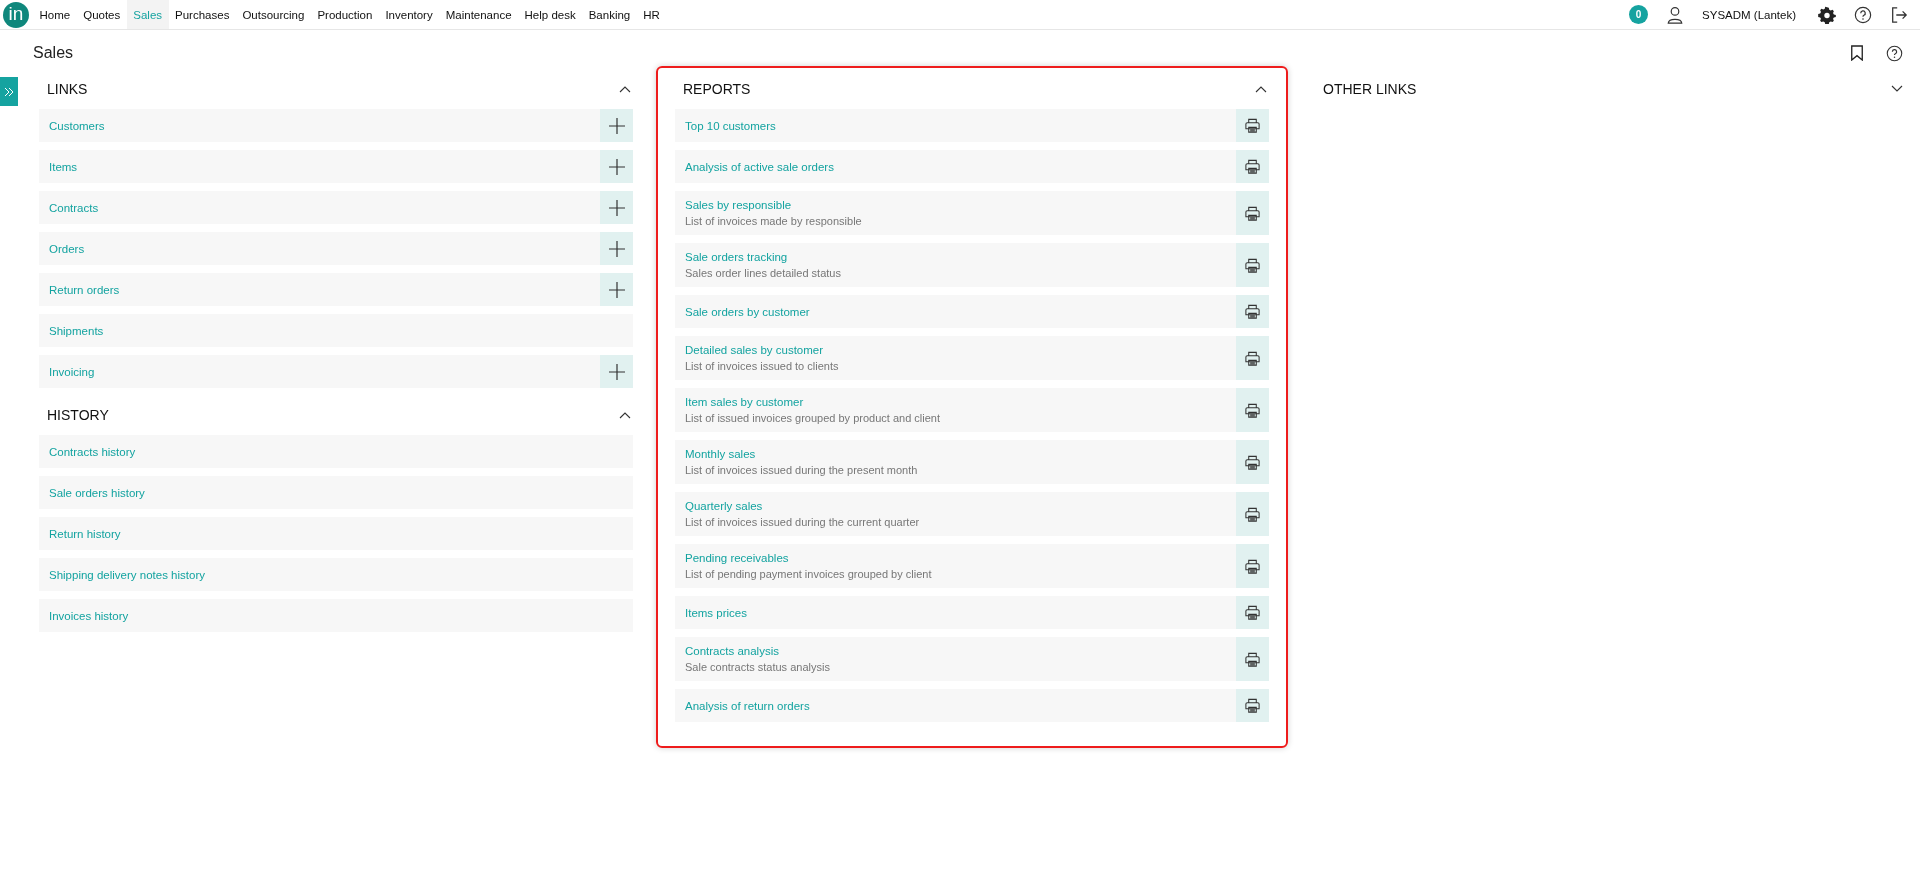 This screenshot has width=1920, height=888. I want to click on nav-tab: Production, so click(344, 14).